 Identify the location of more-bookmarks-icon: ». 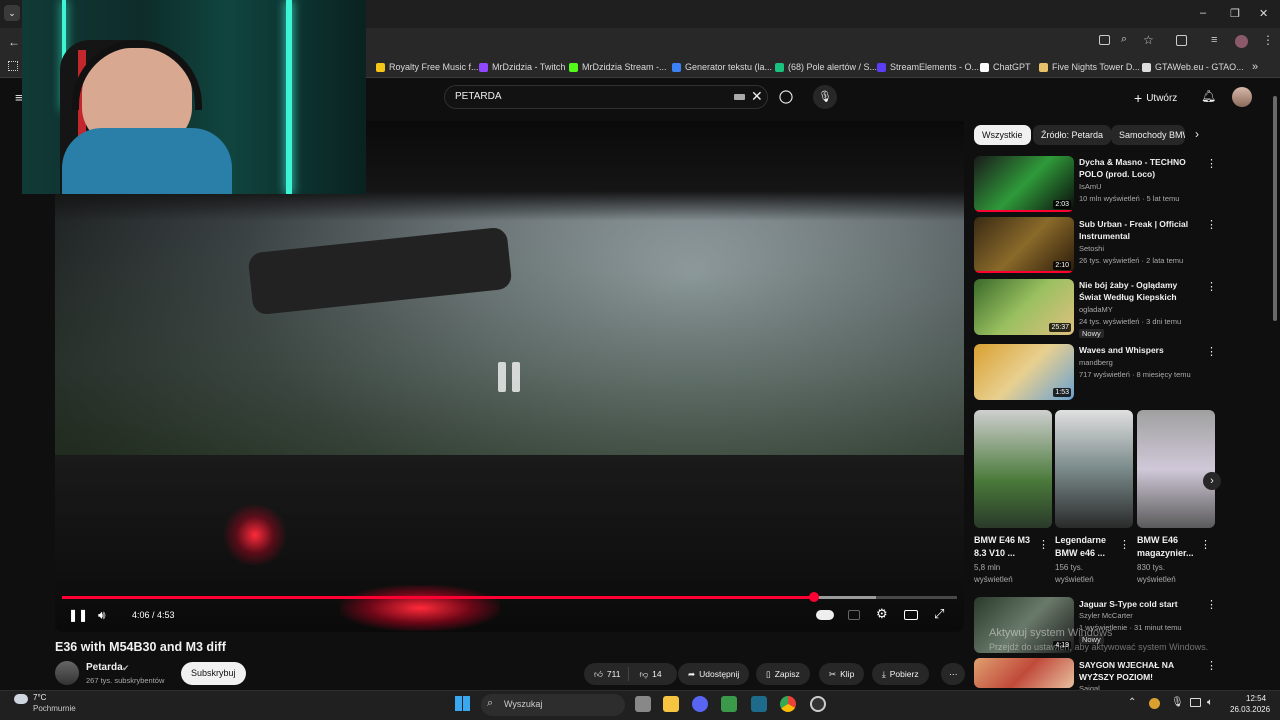
(1255, 67).